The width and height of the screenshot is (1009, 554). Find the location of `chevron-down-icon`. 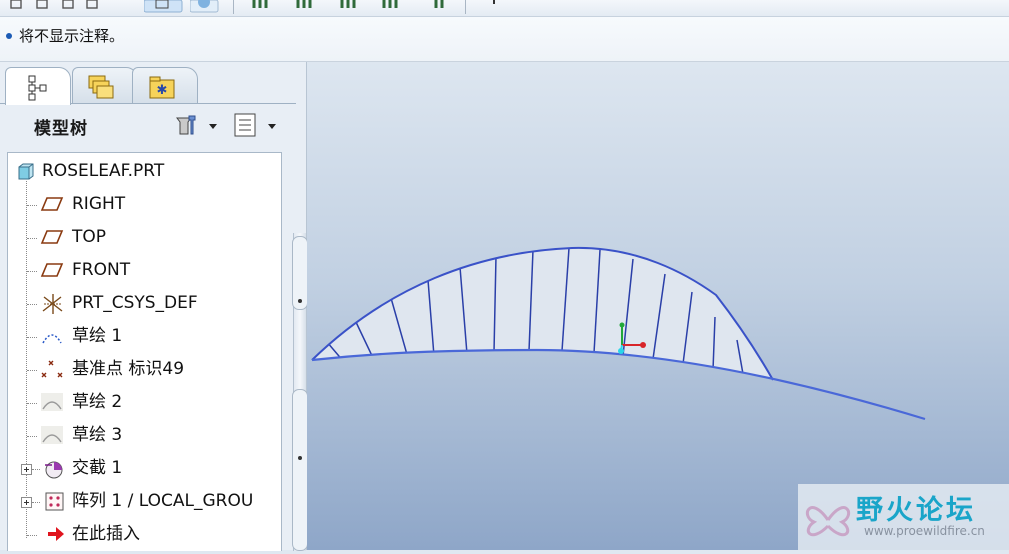

chevron-down-icon is located at coordinates (213, 126).